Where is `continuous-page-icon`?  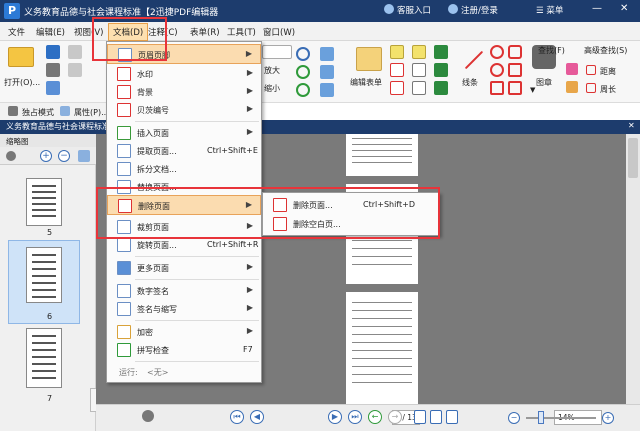
continuous-page-icon is located at coordinates (436, 417).